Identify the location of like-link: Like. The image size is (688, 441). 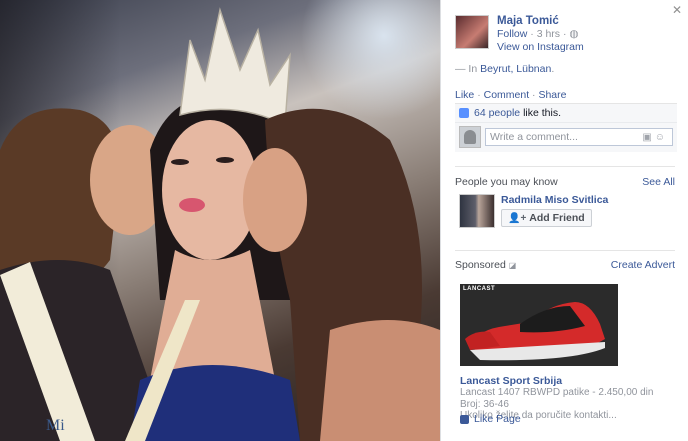
(464, 95).